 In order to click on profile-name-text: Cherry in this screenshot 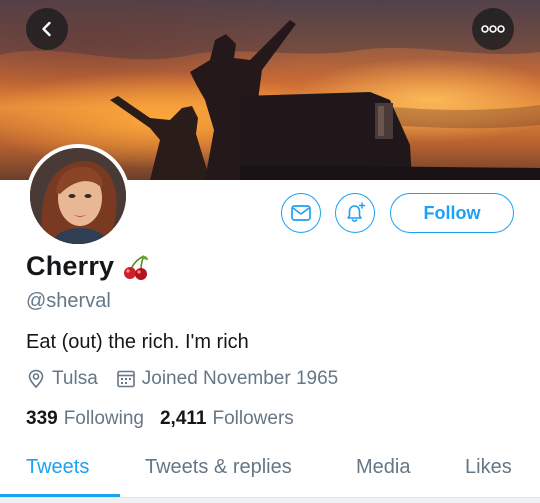, I will do `click(70, 266)`.